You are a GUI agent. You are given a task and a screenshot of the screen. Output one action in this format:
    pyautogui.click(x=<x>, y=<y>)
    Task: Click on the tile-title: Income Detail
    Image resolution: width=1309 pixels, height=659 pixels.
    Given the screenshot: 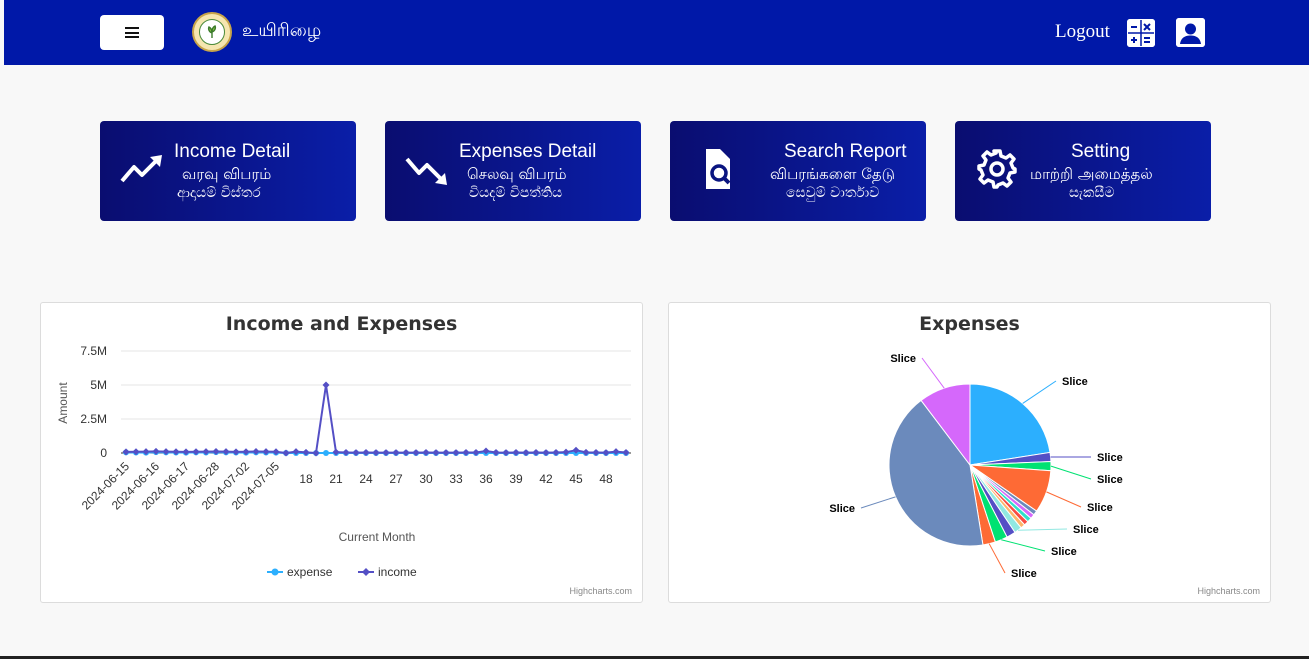 What is the action you would take?
    pyautogui.click(x=232, y=151)
    